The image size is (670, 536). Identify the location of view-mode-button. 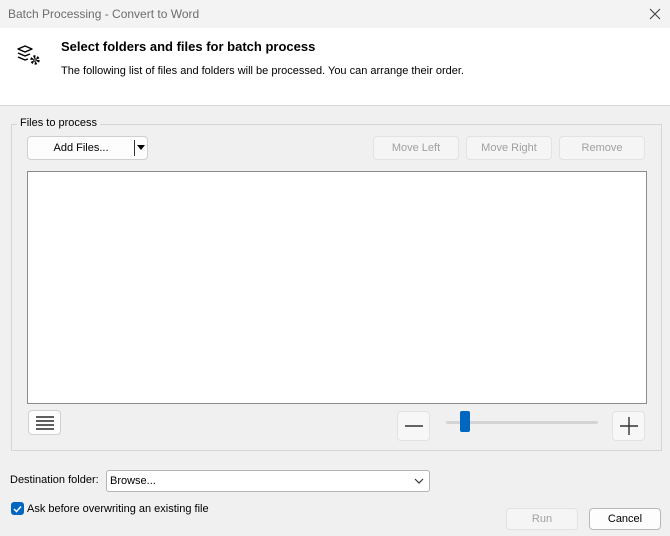
(44, 422).